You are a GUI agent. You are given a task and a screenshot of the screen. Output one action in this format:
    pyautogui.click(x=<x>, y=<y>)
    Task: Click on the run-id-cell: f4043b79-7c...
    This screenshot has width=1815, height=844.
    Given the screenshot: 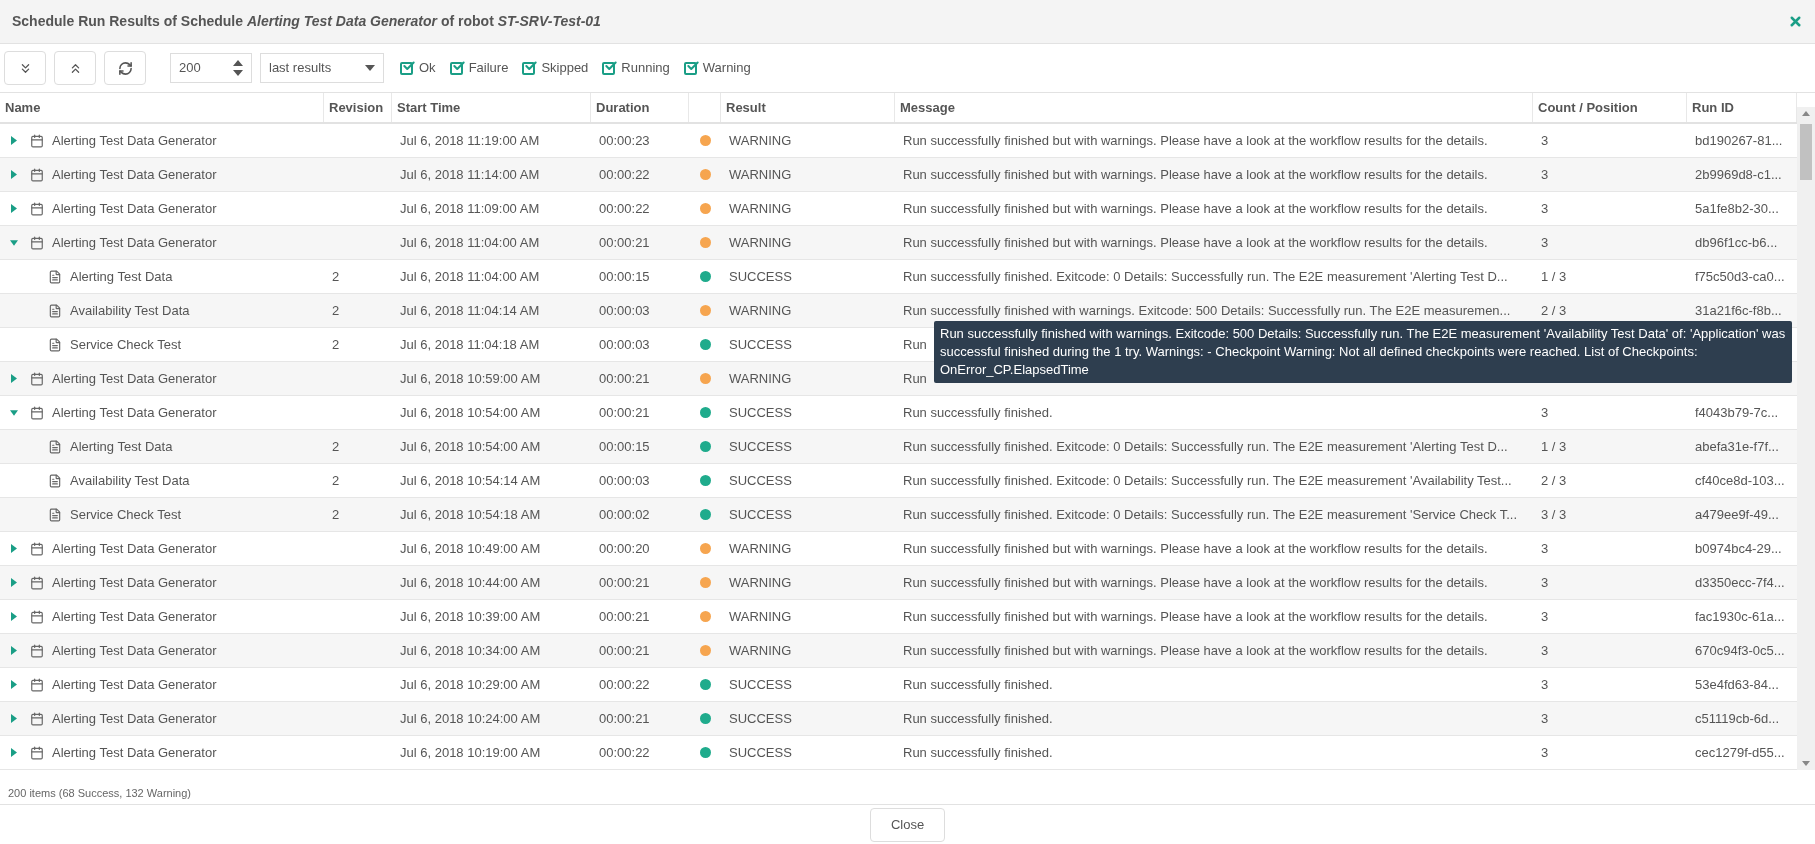 What is the action you would take?
    pyautogui.click(x=1737, y=412)
    